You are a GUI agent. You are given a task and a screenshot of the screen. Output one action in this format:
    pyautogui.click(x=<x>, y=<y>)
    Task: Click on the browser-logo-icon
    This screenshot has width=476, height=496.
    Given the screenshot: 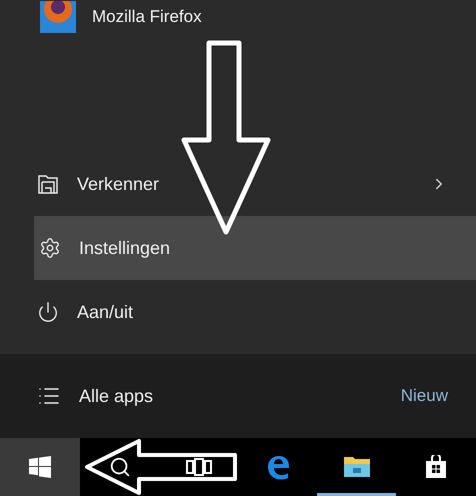 What is the action you would take?
    pyautogui.click(x=58, y=17)
    